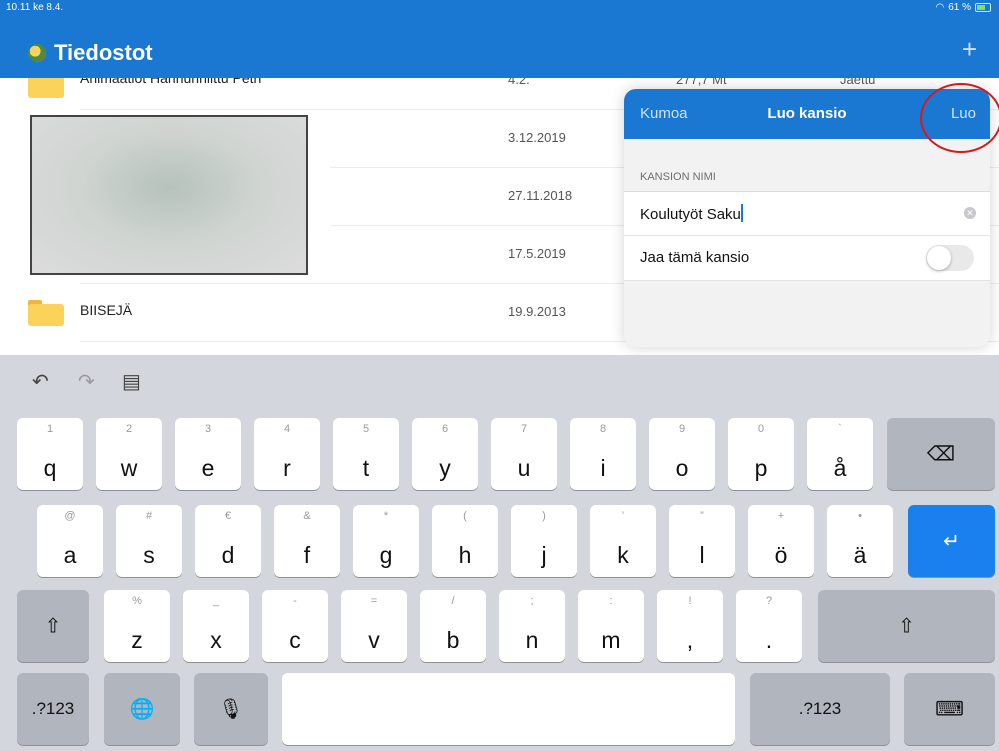 The width and height of the screenshot is (999, 751). Describe the element at coordinates (307, 541) in the screenshot. I see `key-f: & f` at that location.